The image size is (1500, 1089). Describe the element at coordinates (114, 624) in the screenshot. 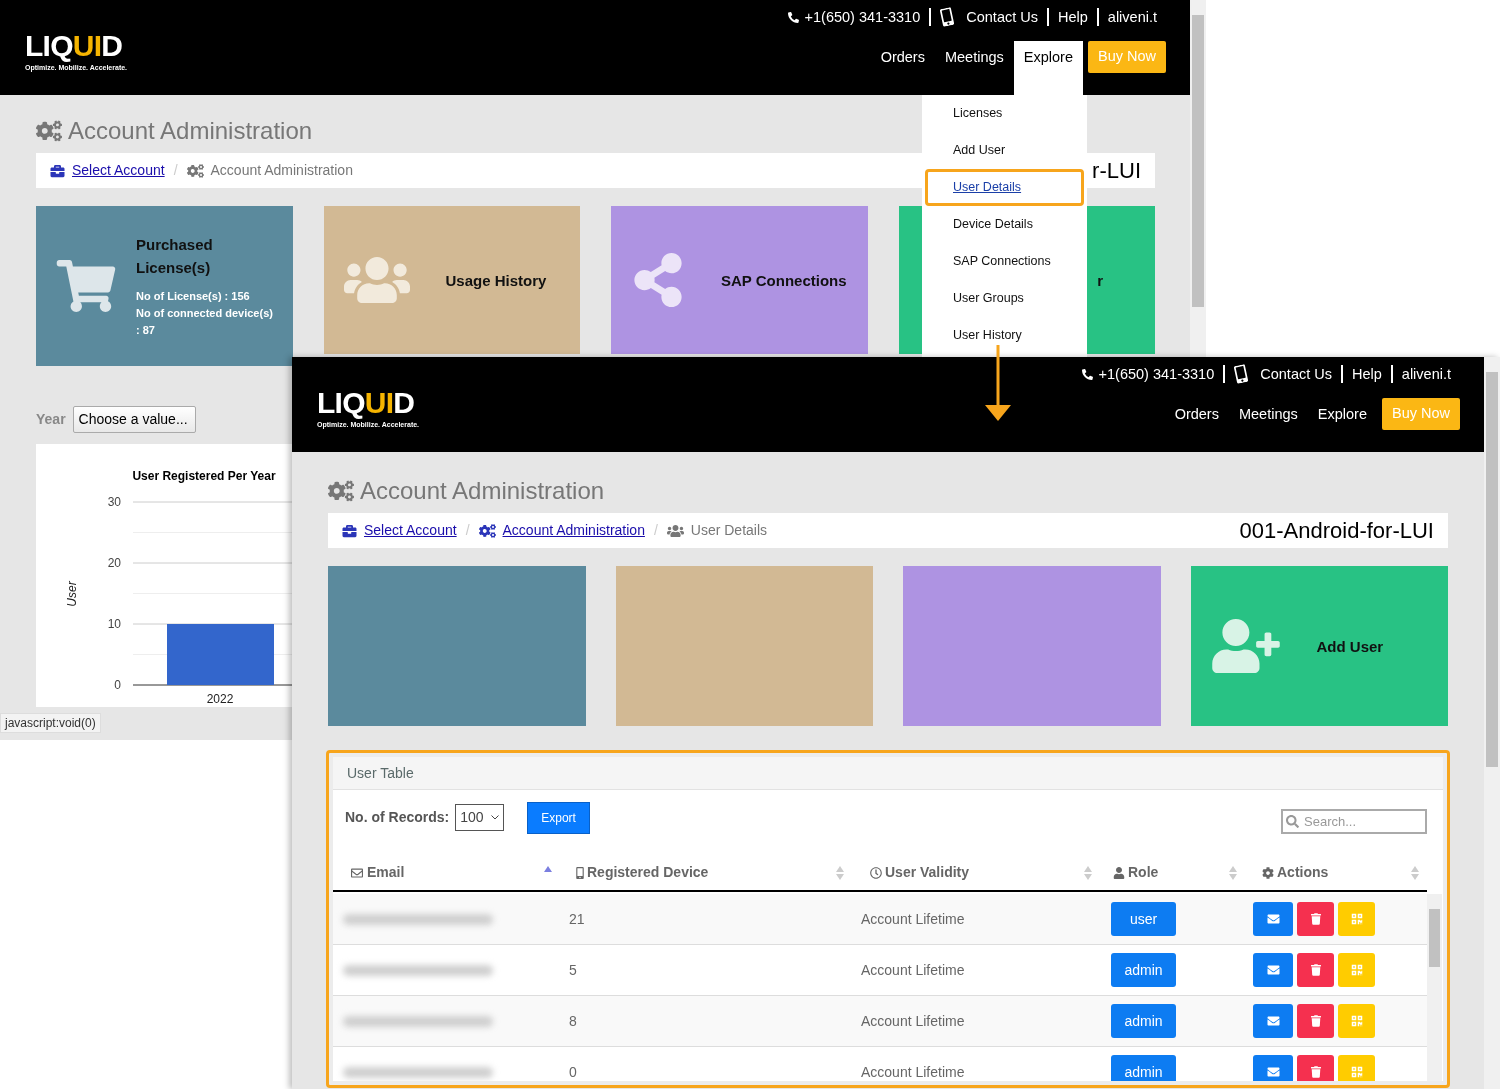

I see `y-tick-label: 10` at that location.